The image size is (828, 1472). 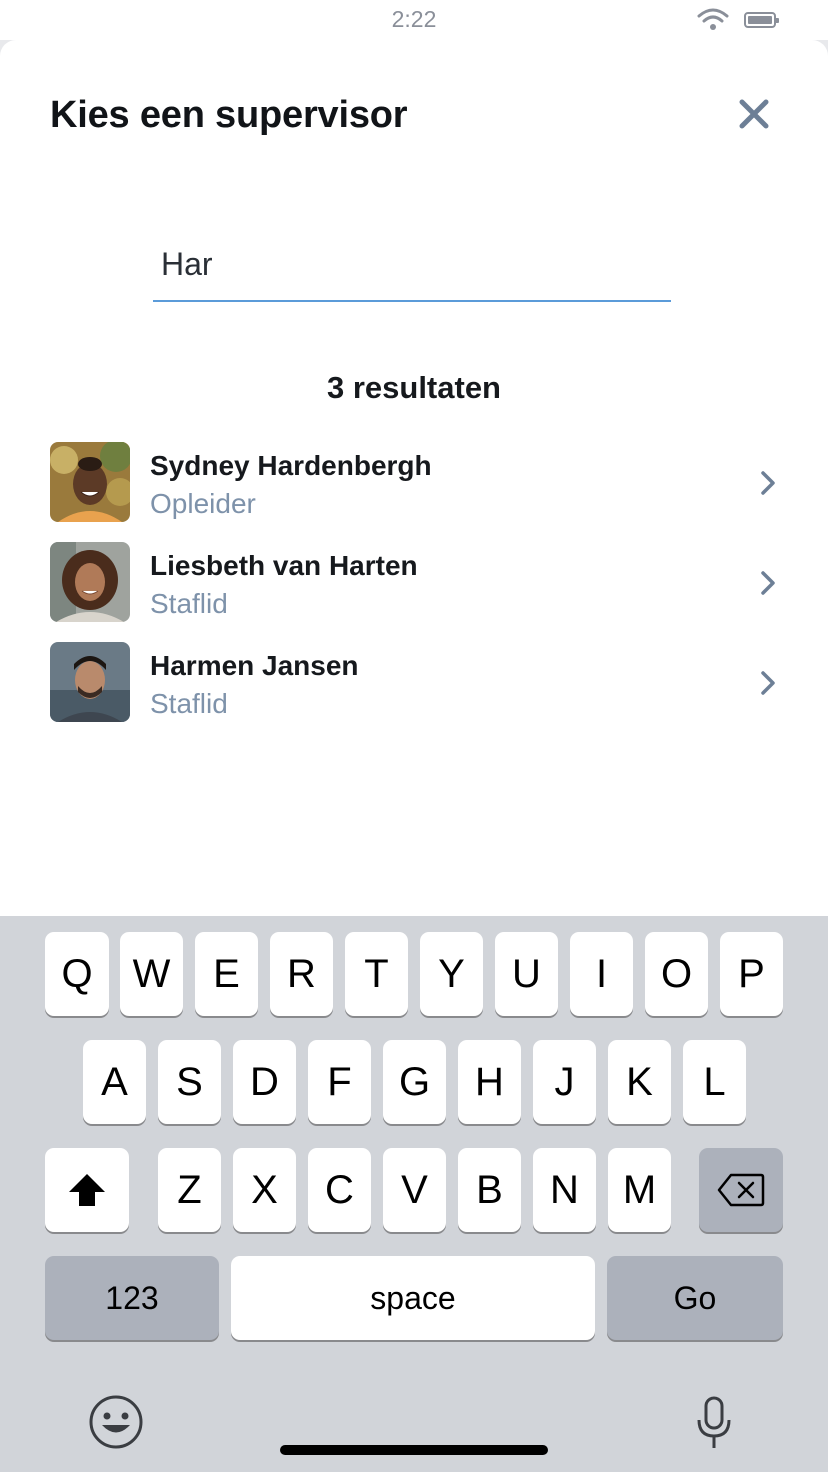 I want to click on key-i: I, so click(x=601, y=974).